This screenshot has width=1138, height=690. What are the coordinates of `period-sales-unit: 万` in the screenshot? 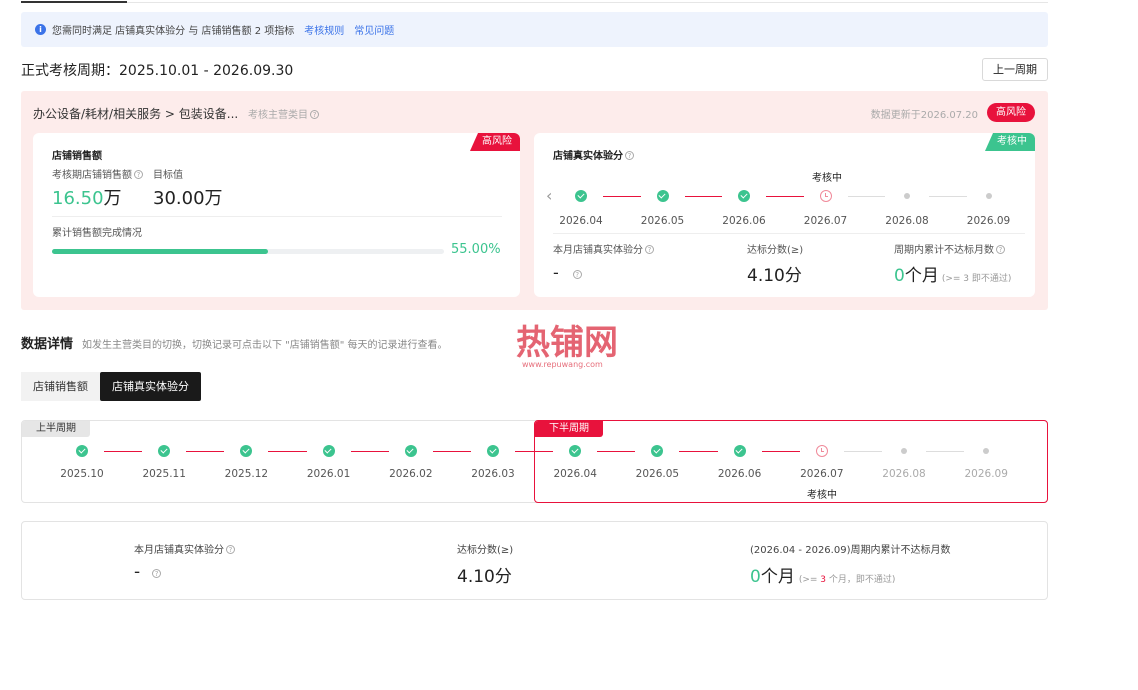 It's located at (112, 198).